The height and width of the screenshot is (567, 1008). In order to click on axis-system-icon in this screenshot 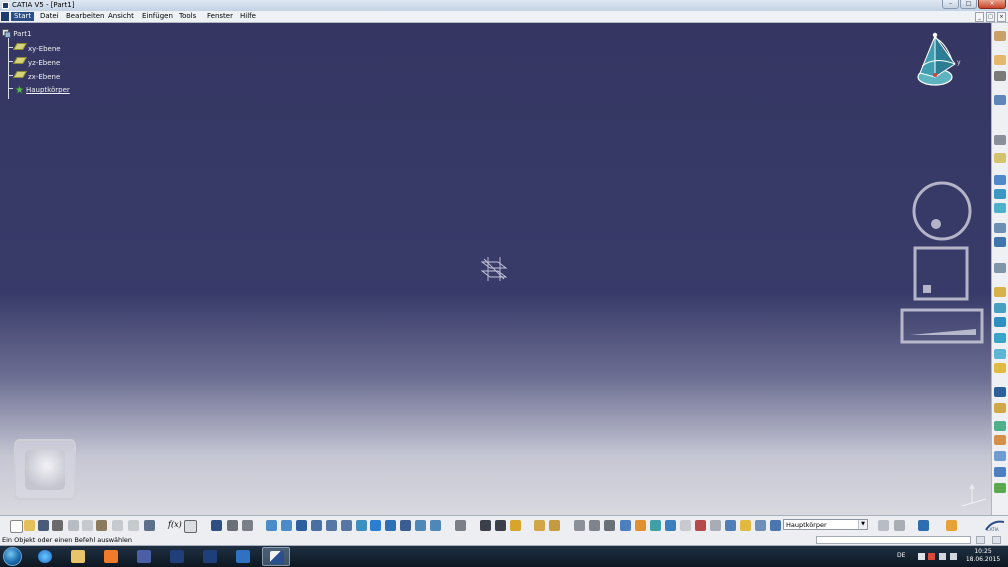, I will do `click(579, 525)`.